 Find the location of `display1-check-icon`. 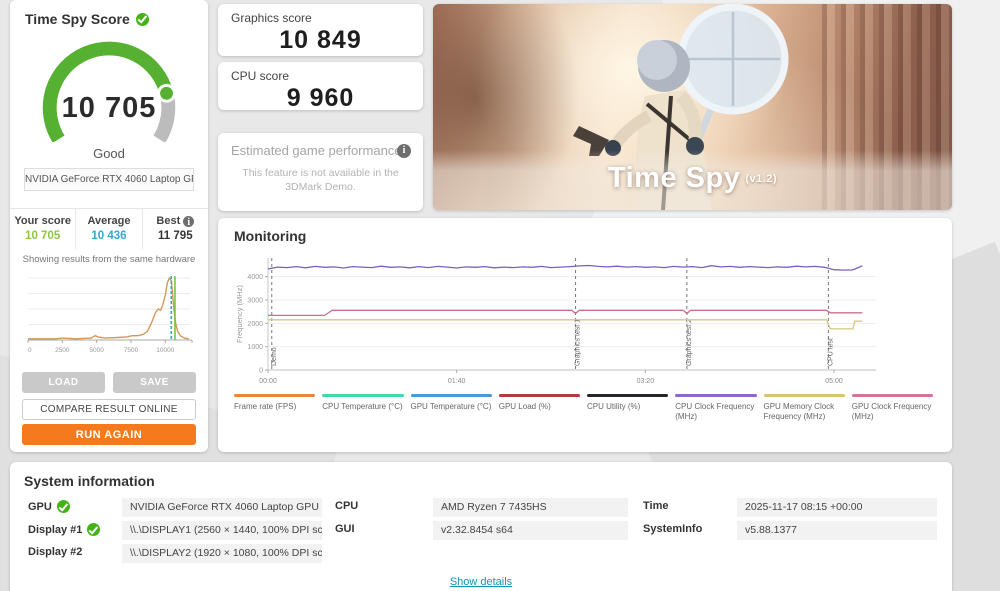

display1-check-icon is located at coordinates (94, 529).